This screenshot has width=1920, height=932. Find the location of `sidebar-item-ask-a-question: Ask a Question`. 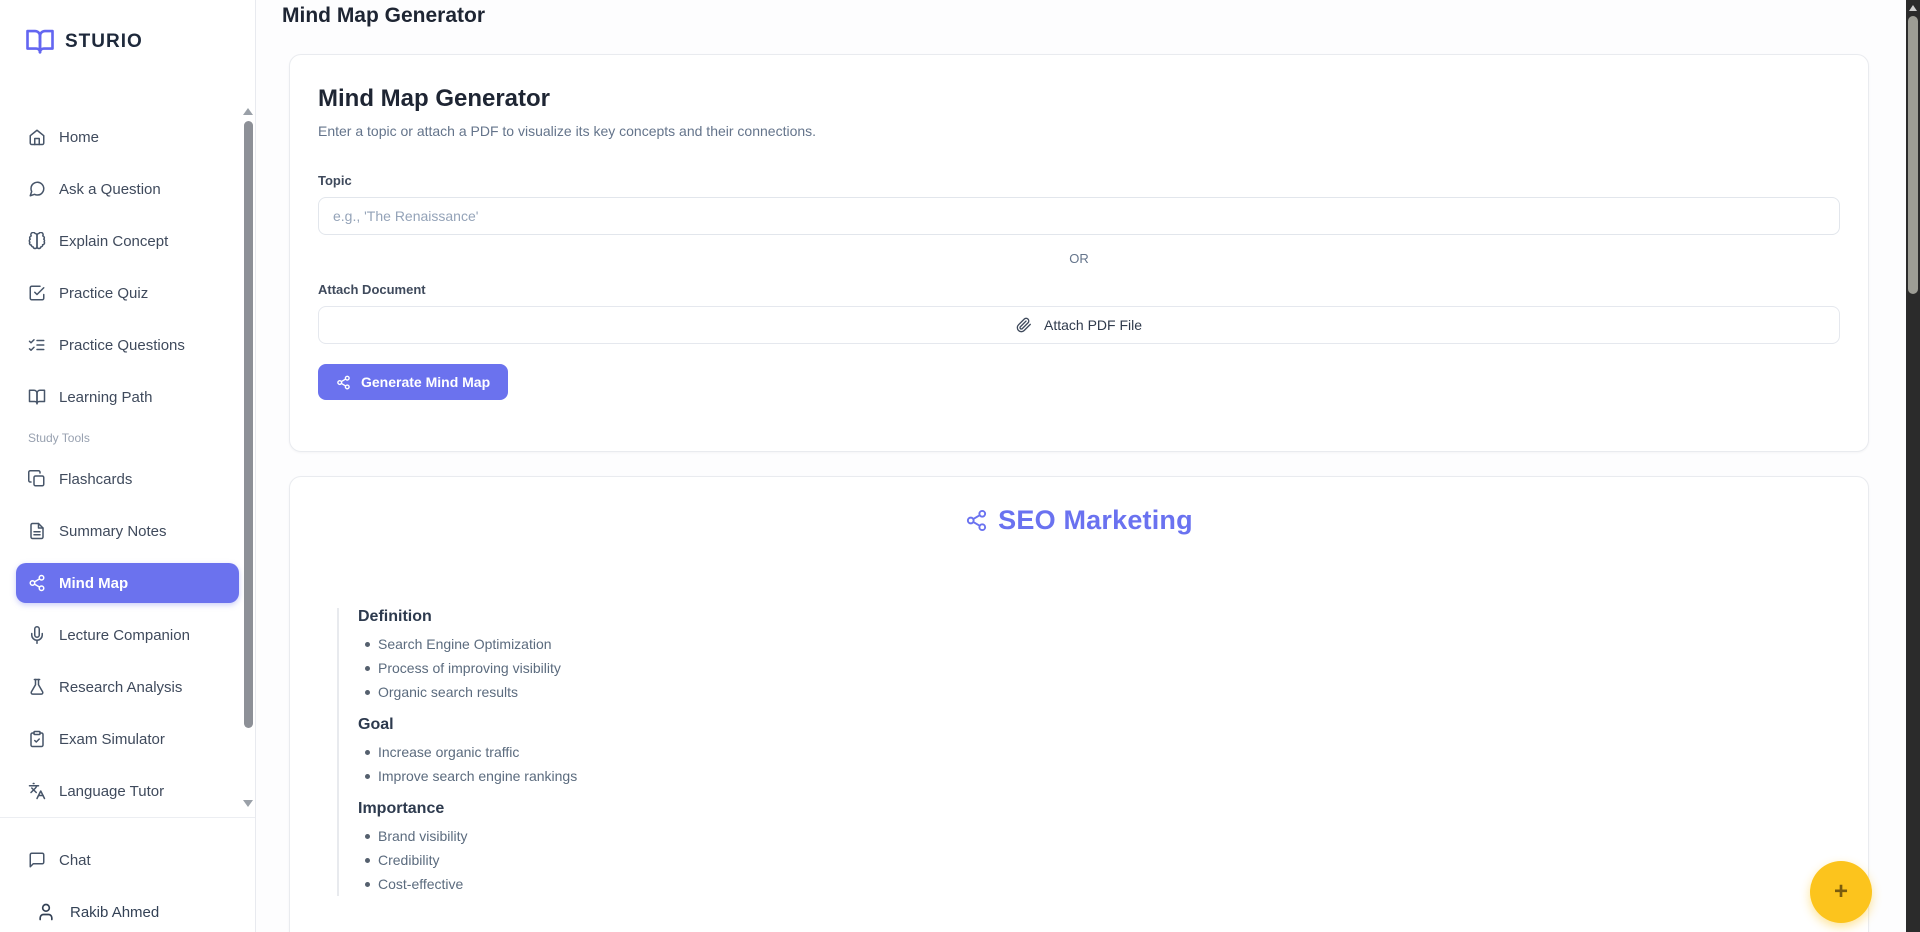

sidebar-item-ask-a-question: Ask a Question is located at coordinates (119, 189).